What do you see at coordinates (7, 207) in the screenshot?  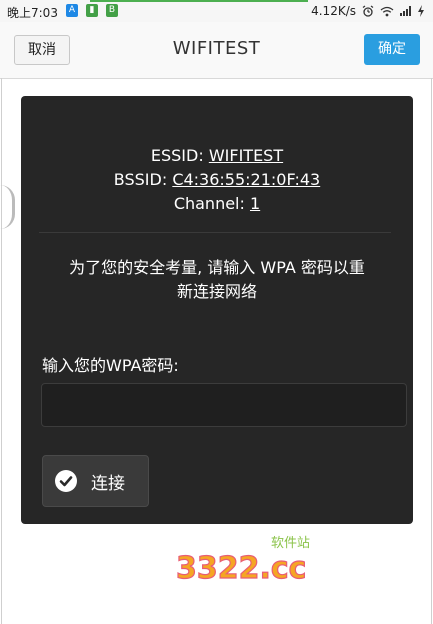 I see `side-drawer-handle` at bounding box center [7, 207].